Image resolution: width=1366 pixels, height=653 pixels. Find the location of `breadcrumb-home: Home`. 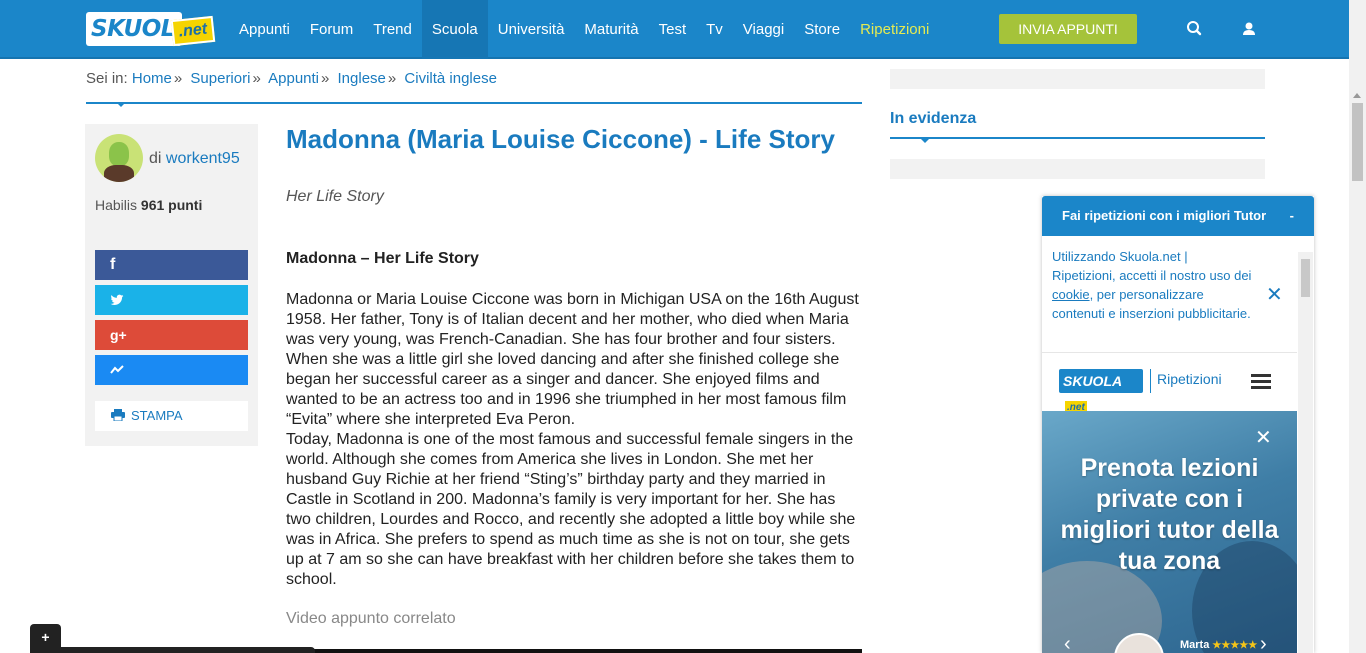

breadcrumb-home: Home is located at coordinates (152, 78).